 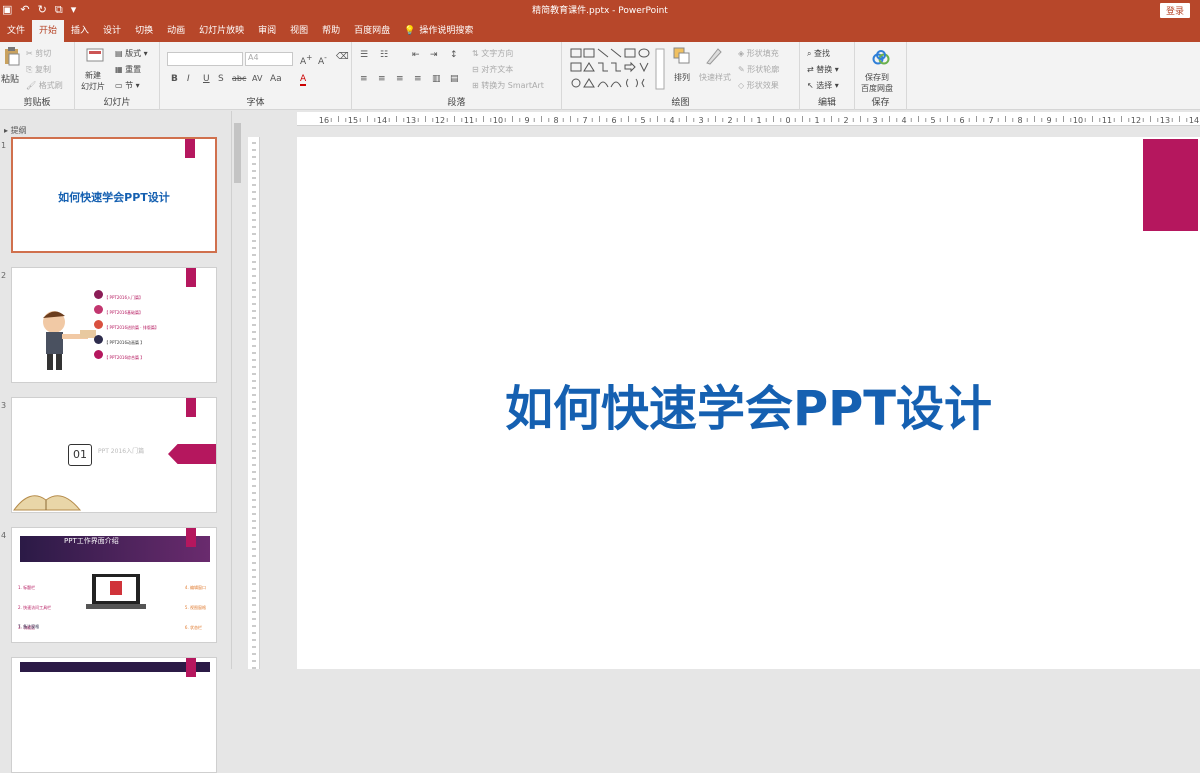 What do you see at coordinates (440, 120) in the screenshot?
I see `ruler-tick-label: 12` at bounding box center [440, 120].